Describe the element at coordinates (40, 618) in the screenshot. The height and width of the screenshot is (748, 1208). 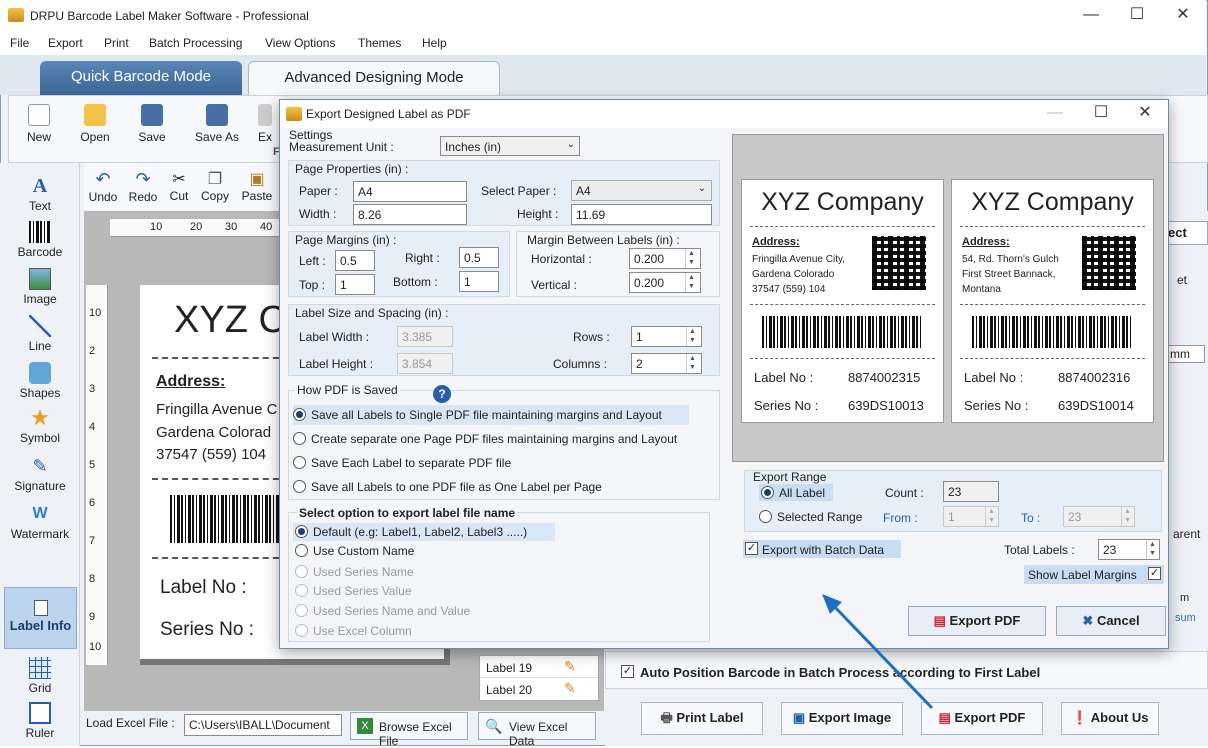
I see `tool-label-info: Label Info` at that location.